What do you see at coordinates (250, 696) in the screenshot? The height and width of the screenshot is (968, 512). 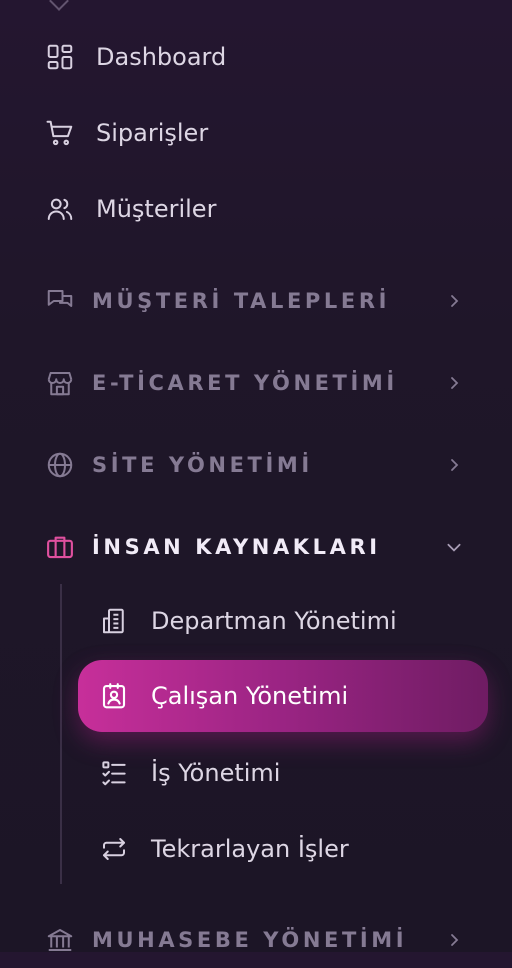 I see `submenu-item-label: Çalışan Yönetimi` at bounding box center [250, 696].